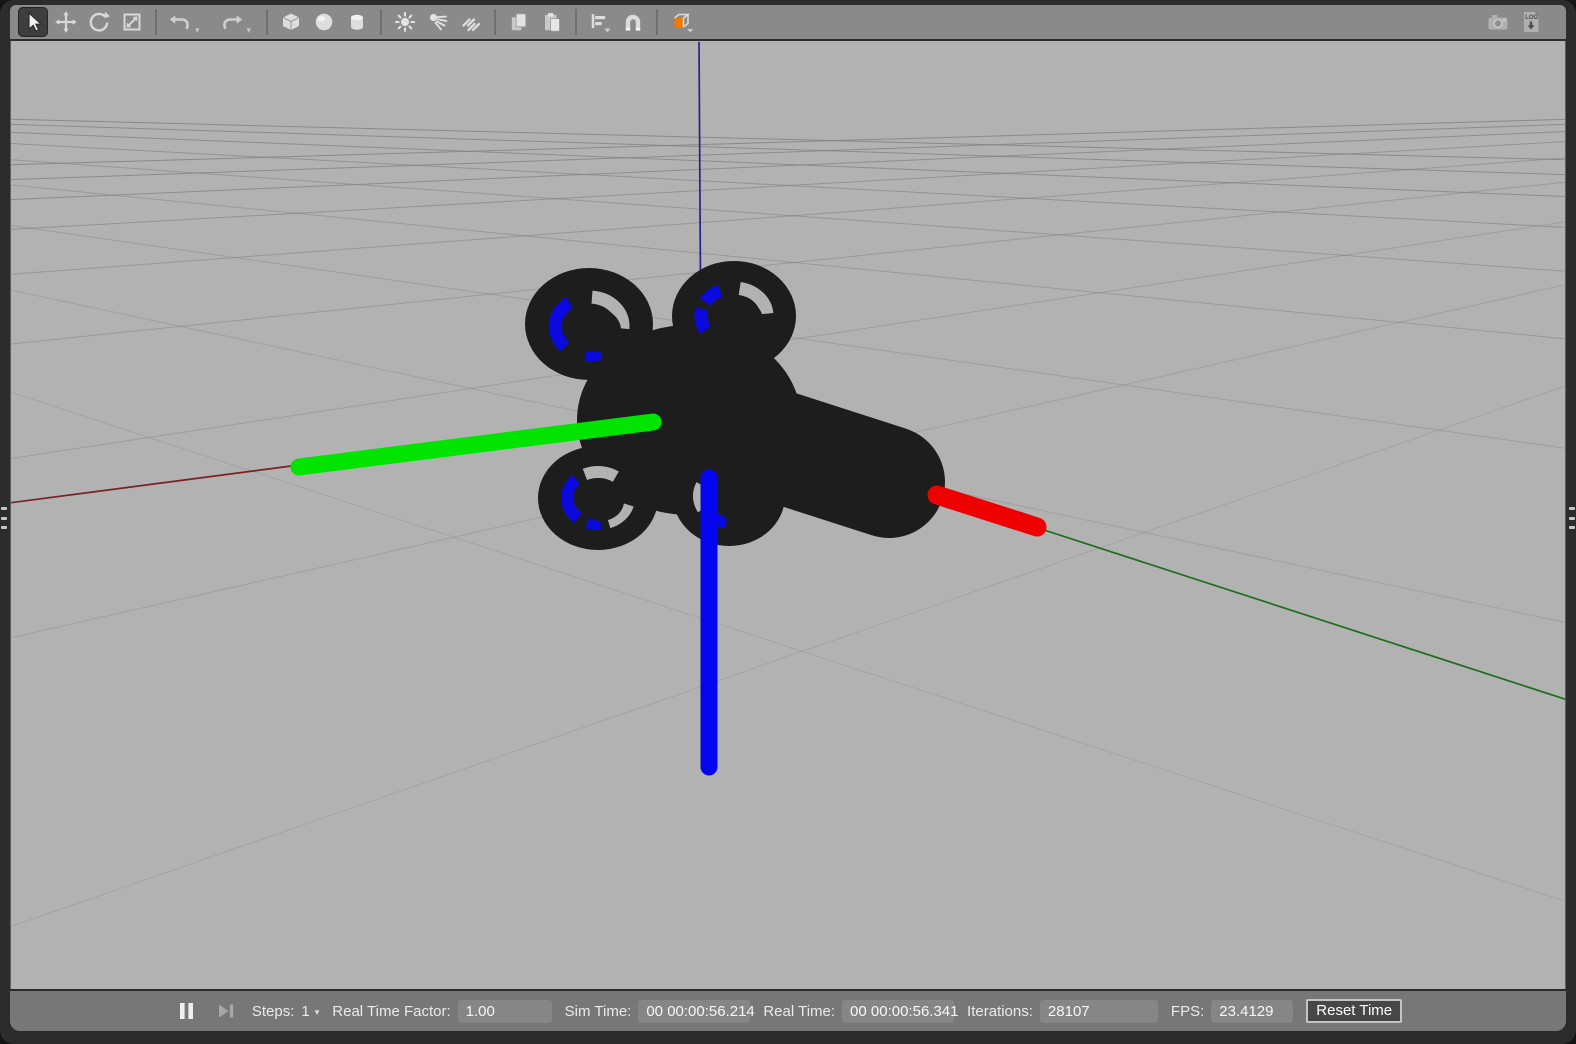  I want to click on steps-spinner-caret: ▾, so click(317, 1012).